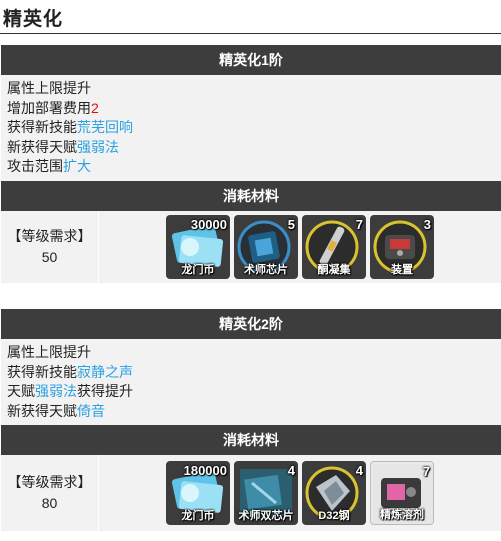 Image resolution: width=501 pixels, height=541 pixels. What do you see at coordinates (208, 224) in the screenshot?
I see `material-count: 30000` at bounding box center [208, 224].